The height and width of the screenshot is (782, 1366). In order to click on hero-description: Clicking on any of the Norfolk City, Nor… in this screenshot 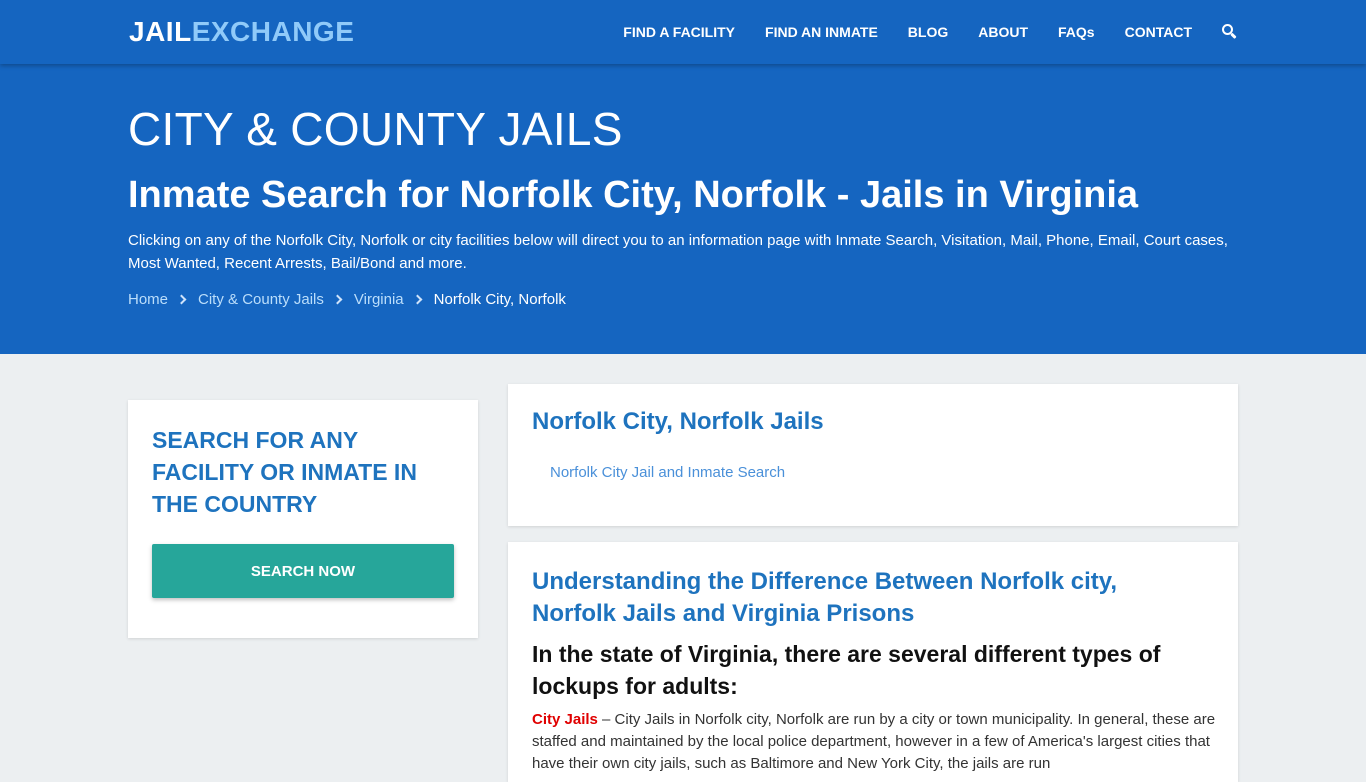, I will do `click(678, 252)`.